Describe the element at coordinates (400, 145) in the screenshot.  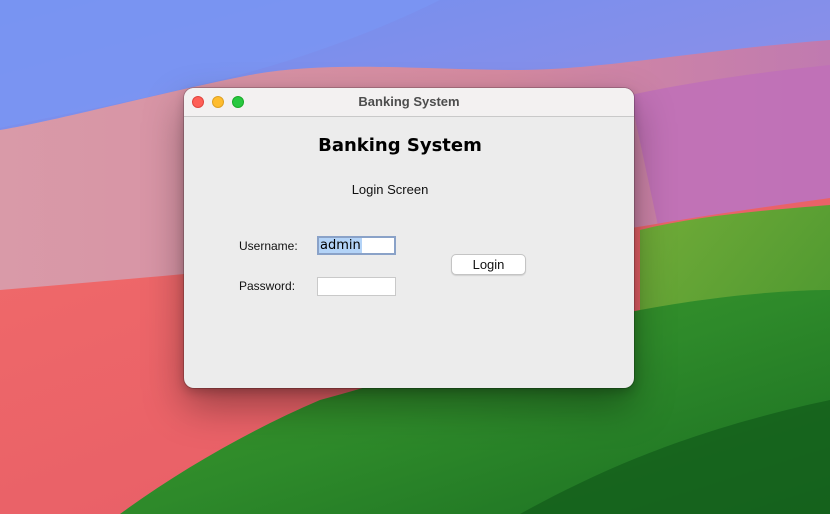
I see `app-heading: Banking System` at that location.